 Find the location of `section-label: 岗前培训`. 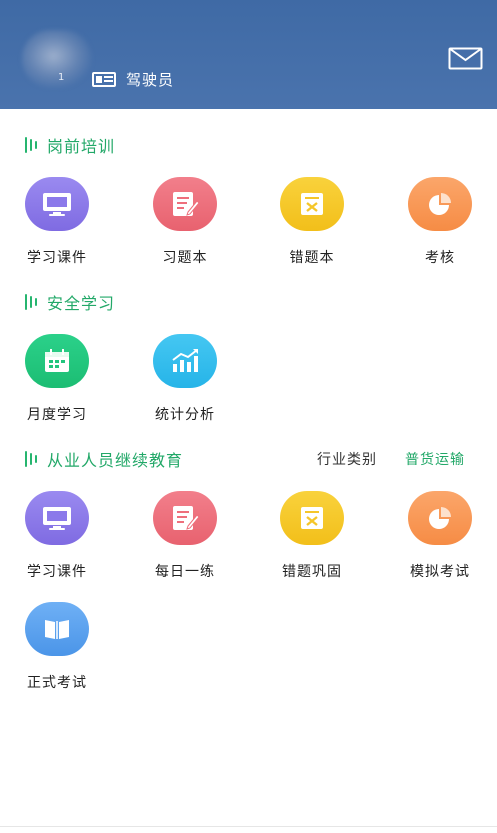

section-label: 岗前培训 is located at coordinates (81, 146).